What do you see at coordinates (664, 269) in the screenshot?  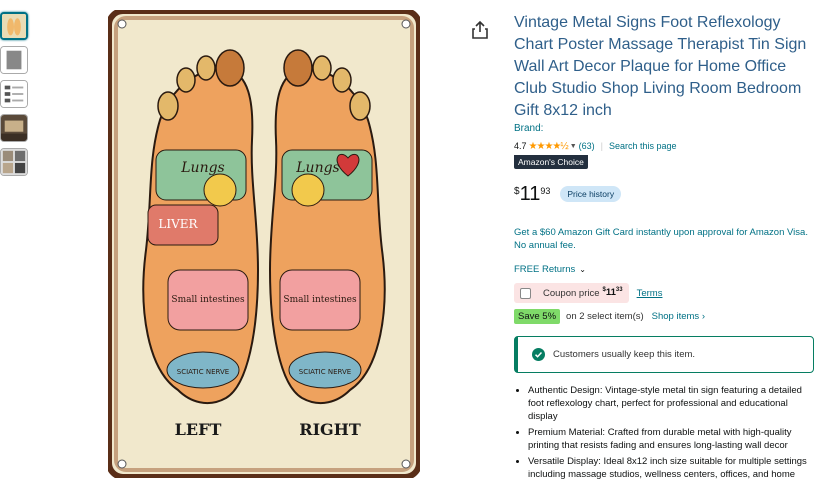 I see `free-returns-link: FREE Returns ⌄` at bounding box center [664, 269].